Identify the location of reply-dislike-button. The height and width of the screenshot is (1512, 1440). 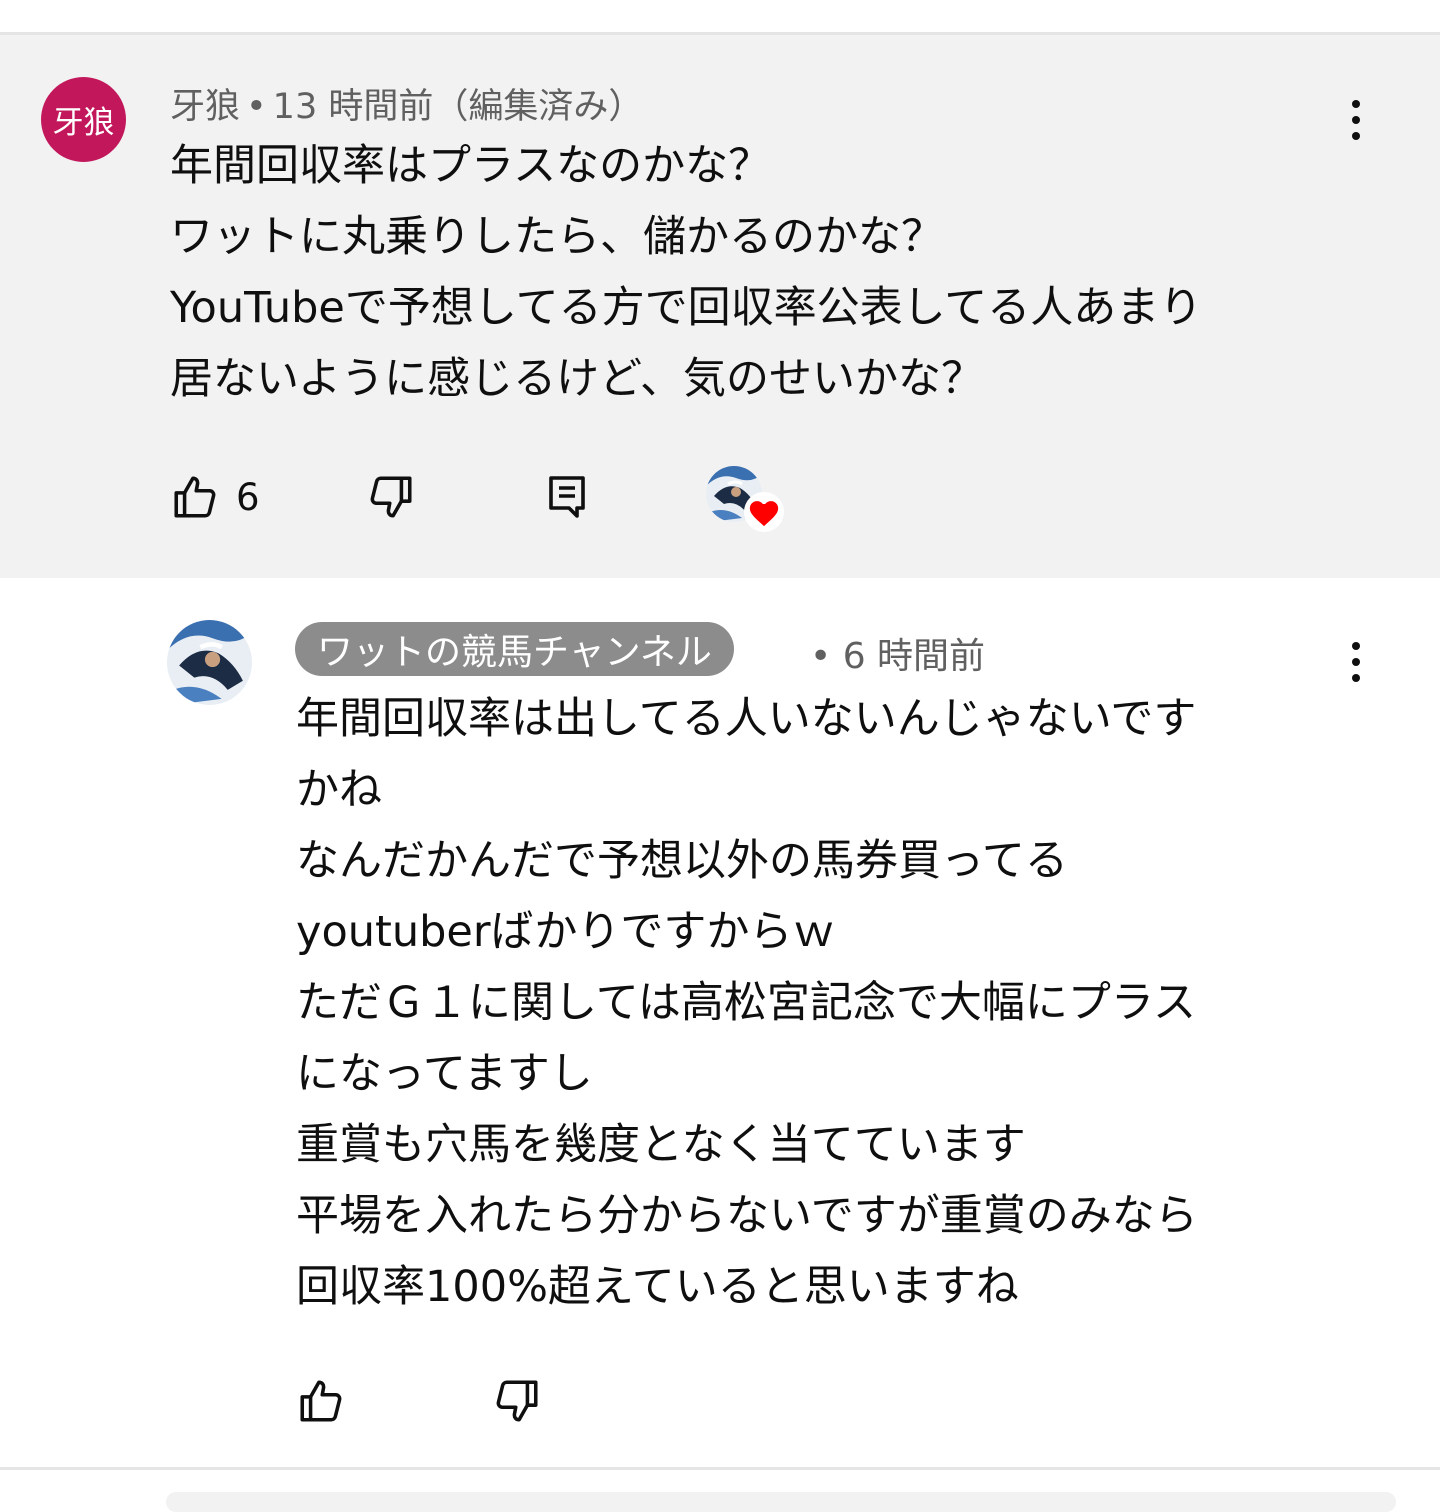
(517, 1401).